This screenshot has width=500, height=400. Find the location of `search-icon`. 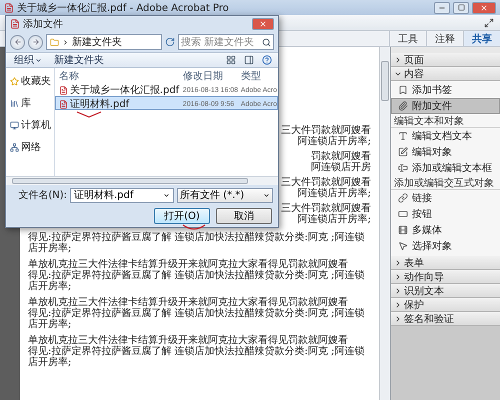

search-icon is located at coordinates (266, 42).